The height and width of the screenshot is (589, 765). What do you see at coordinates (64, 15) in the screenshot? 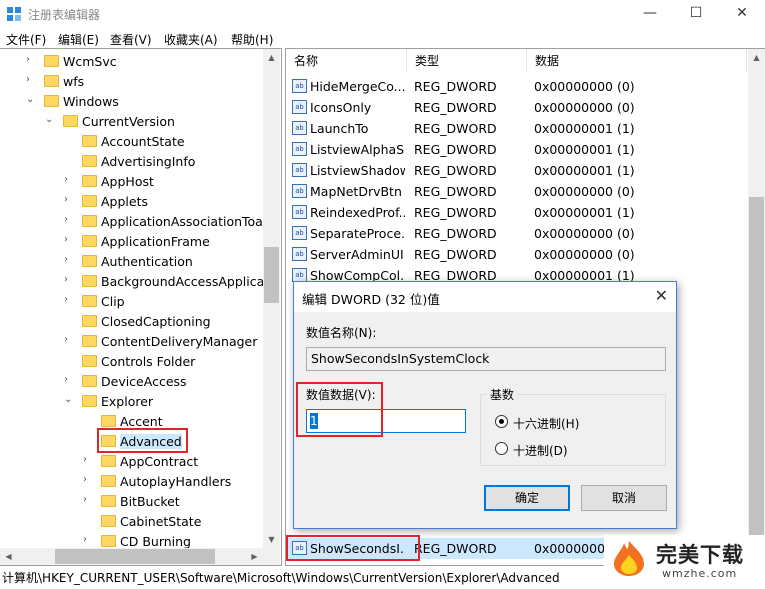
I see `window-title: 注册表编辑器` at bounding box center [64, 15].